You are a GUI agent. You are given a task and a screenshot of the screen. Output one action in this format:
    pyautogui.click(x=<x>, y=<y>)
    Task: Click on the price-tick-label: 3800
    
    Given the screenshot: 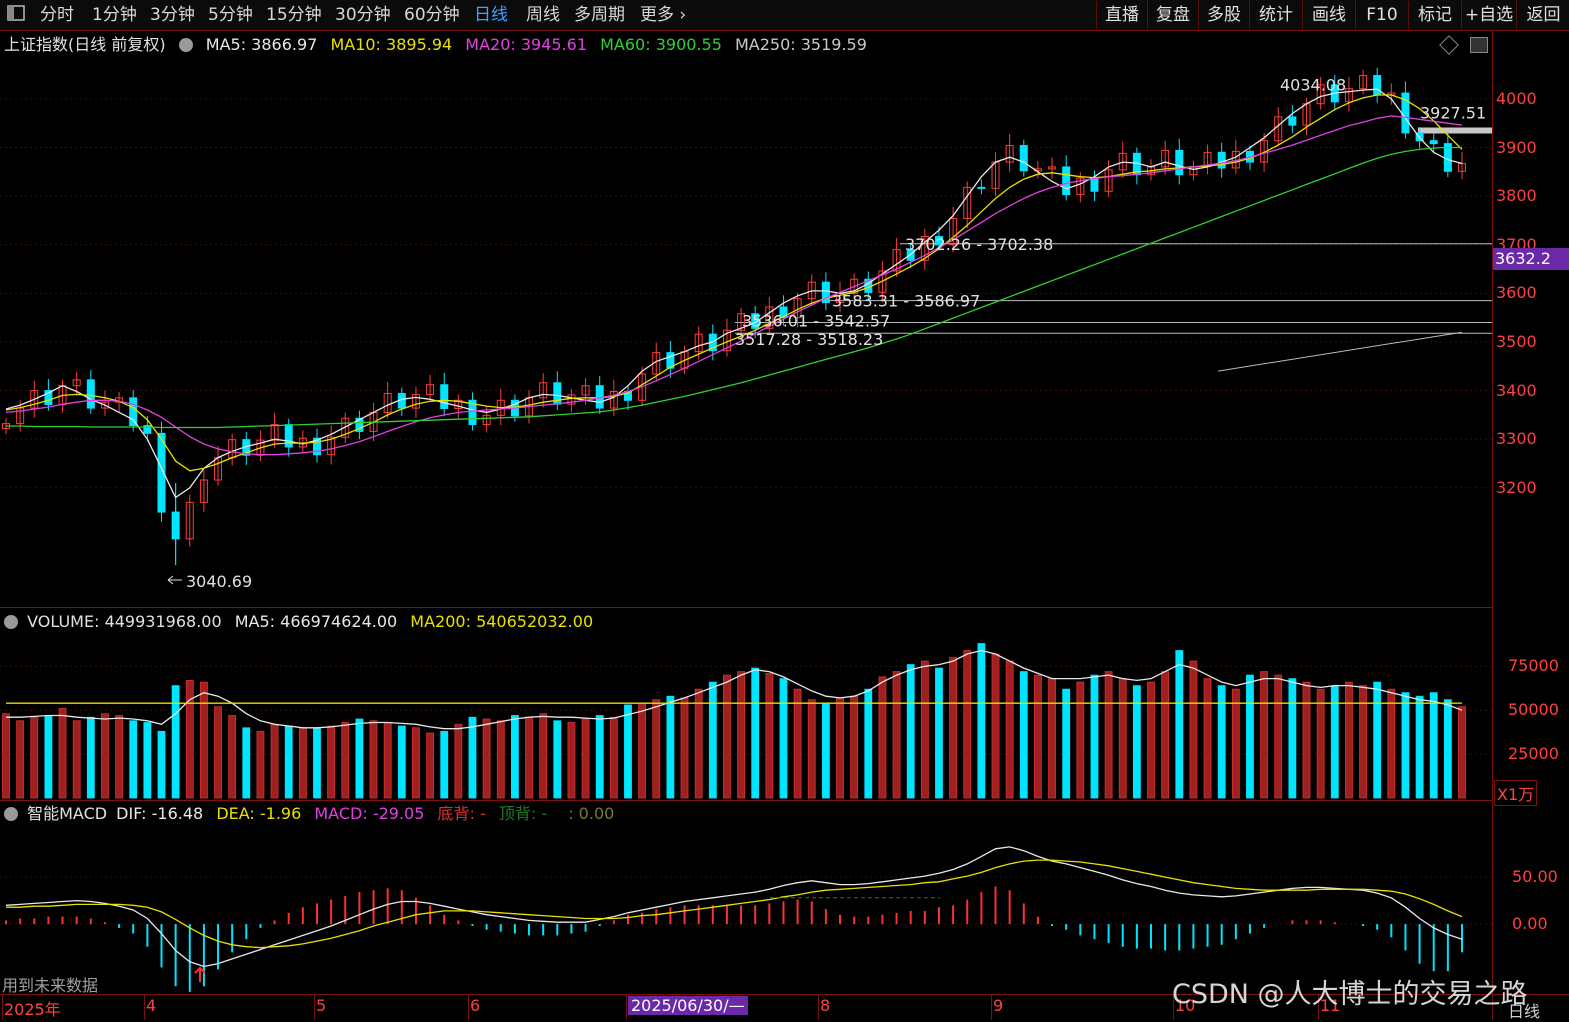 What is the action you would take?
    pyautogui.click(x=1531, y=195)
    